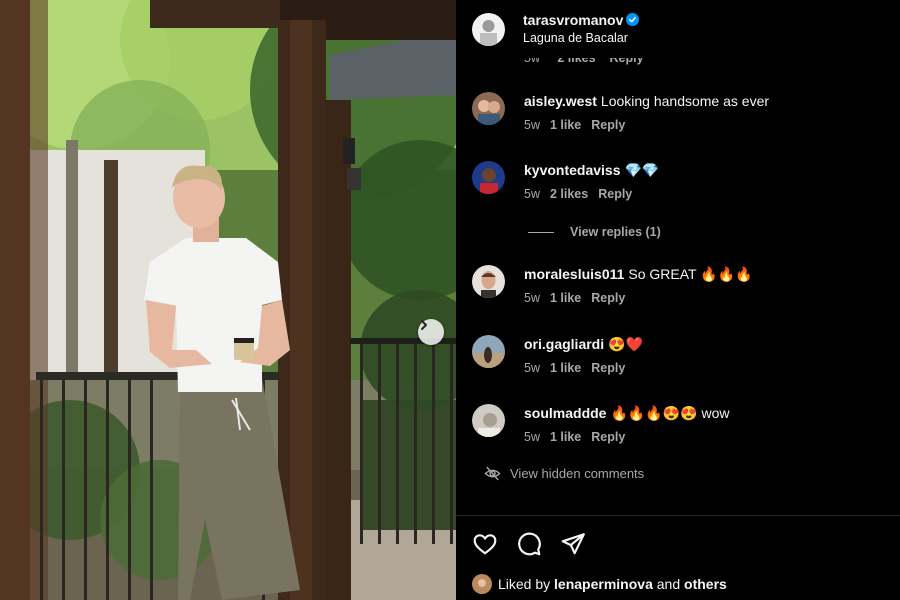  Describe the element at coordinates (581, 39) in the screenshot. I see `post-location: Laguna de Bacalar` at that location.